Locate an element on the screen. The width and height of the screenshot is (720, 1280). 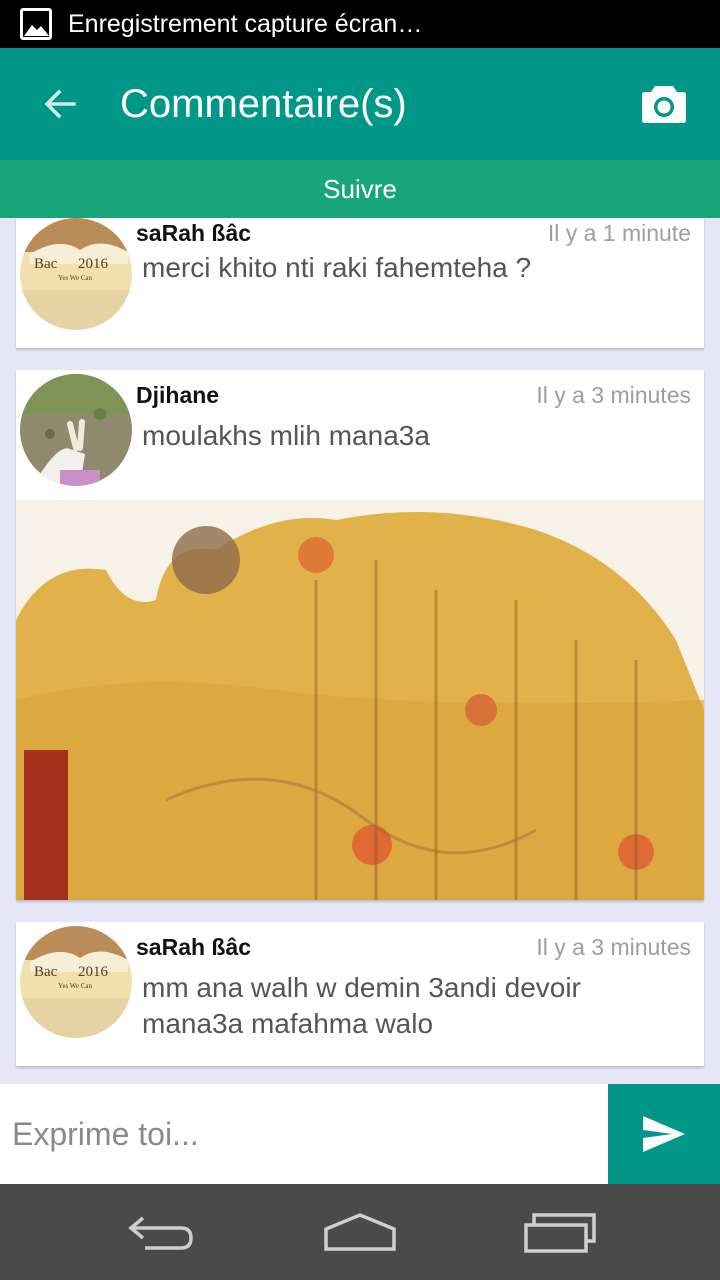
back-icon is located at coordinates (160, 1233).